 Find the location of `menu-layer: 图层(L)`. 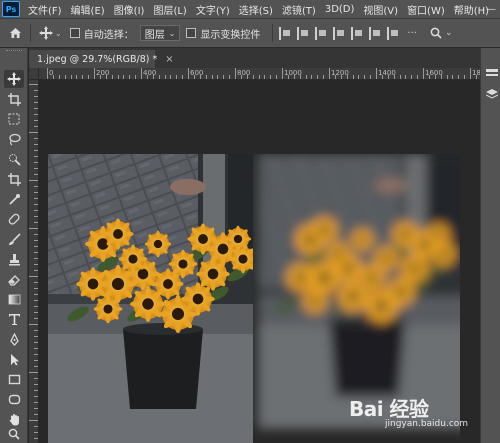

menu-layer: 图层(L) is located at coordinates (169, 9).